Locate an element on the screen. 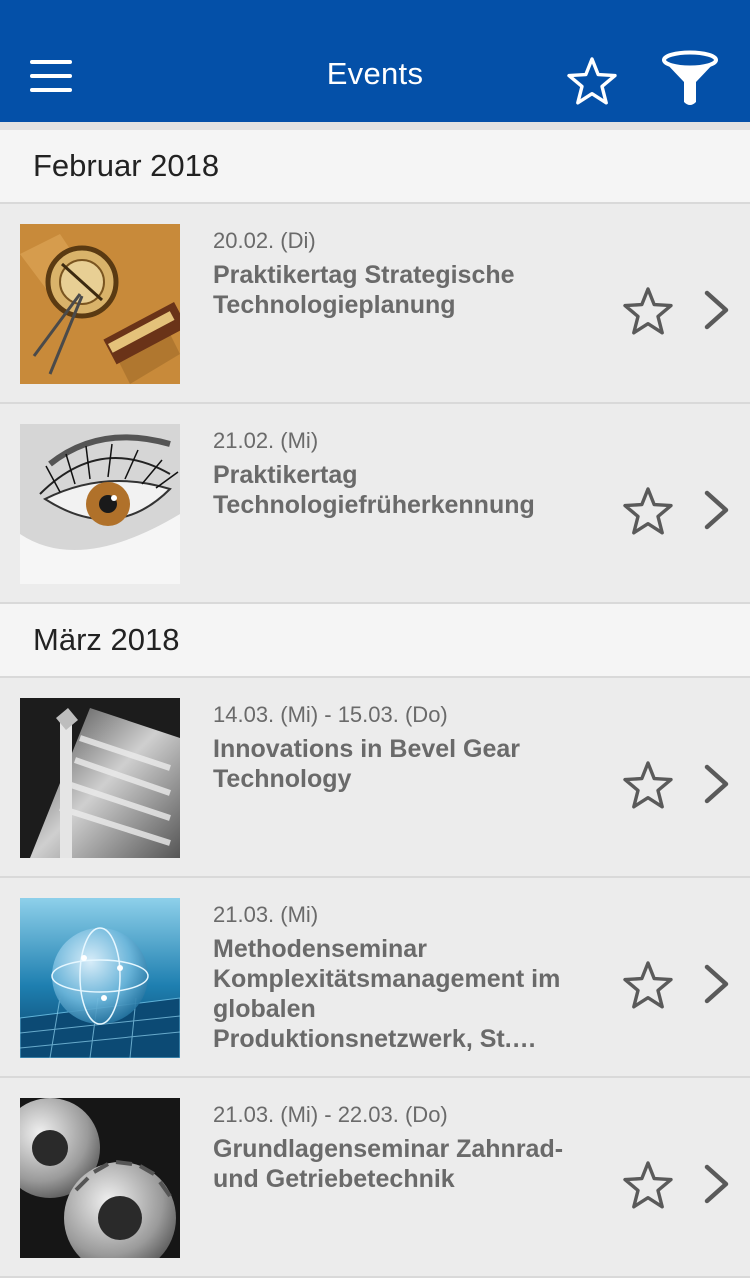 The height and width of the screenshot is (1278, 750). section-header: Februar 2018 is located at coordinates (375, 167).